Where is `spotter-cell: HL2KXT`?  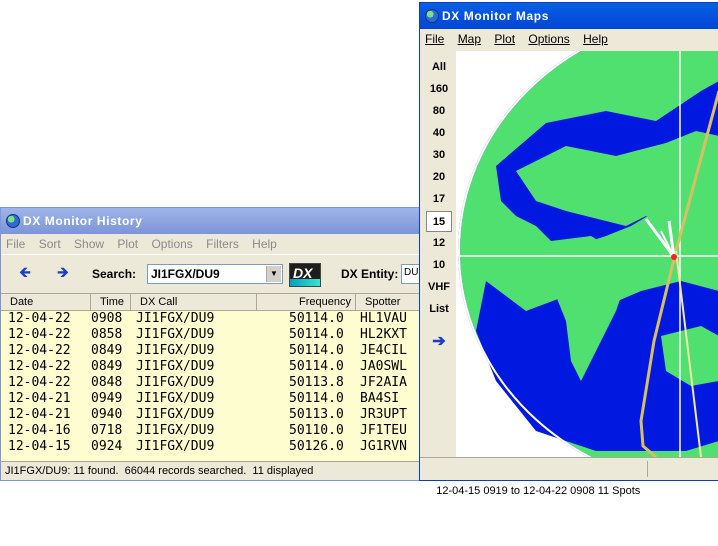 spotter-cell: HL2KXT is located at coordinates (383, 334).